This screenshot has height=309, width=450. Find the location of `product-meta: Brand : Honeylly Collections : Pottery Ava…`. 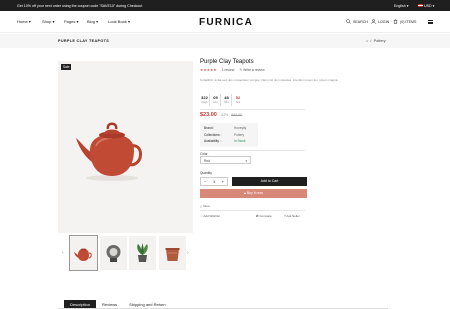

product-meta: Brand : Honeylly Collections : Pottery Ava… is located at coordinates (229, 135).